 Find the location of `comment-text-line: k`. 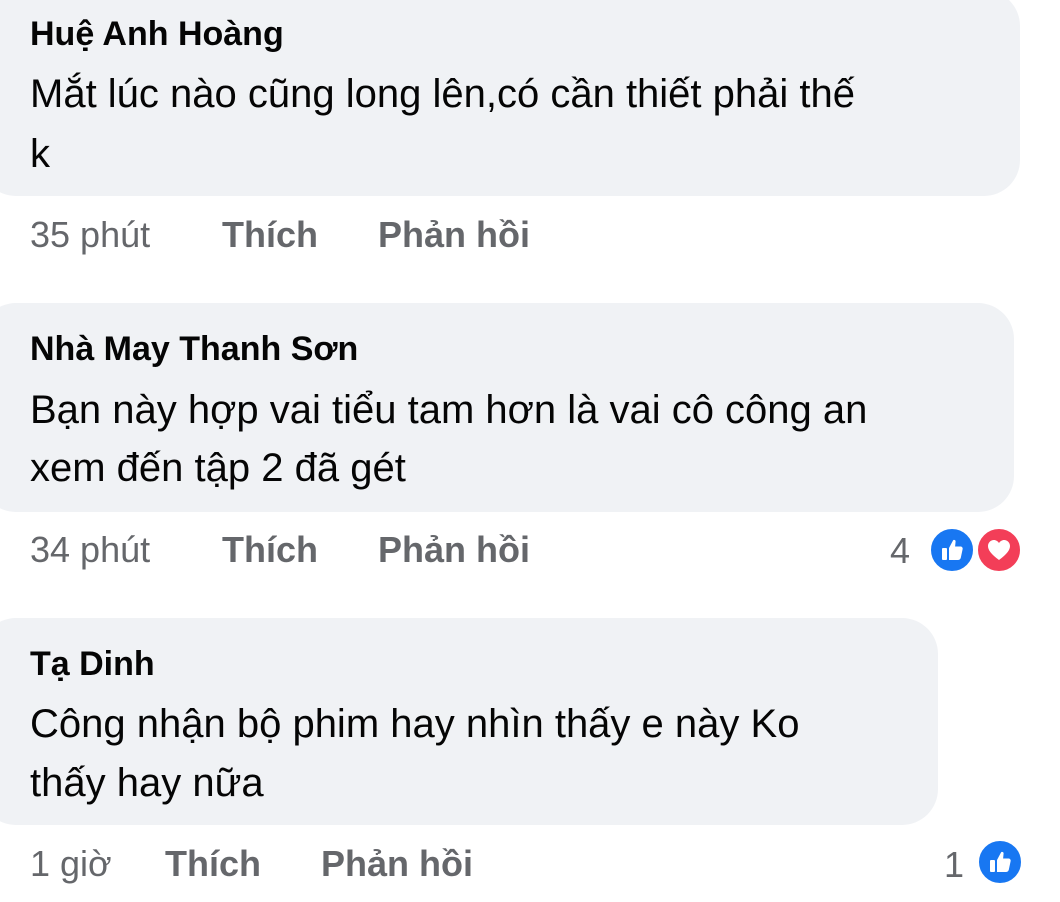

comment-text-line: k is located at coordinates (40, 154).